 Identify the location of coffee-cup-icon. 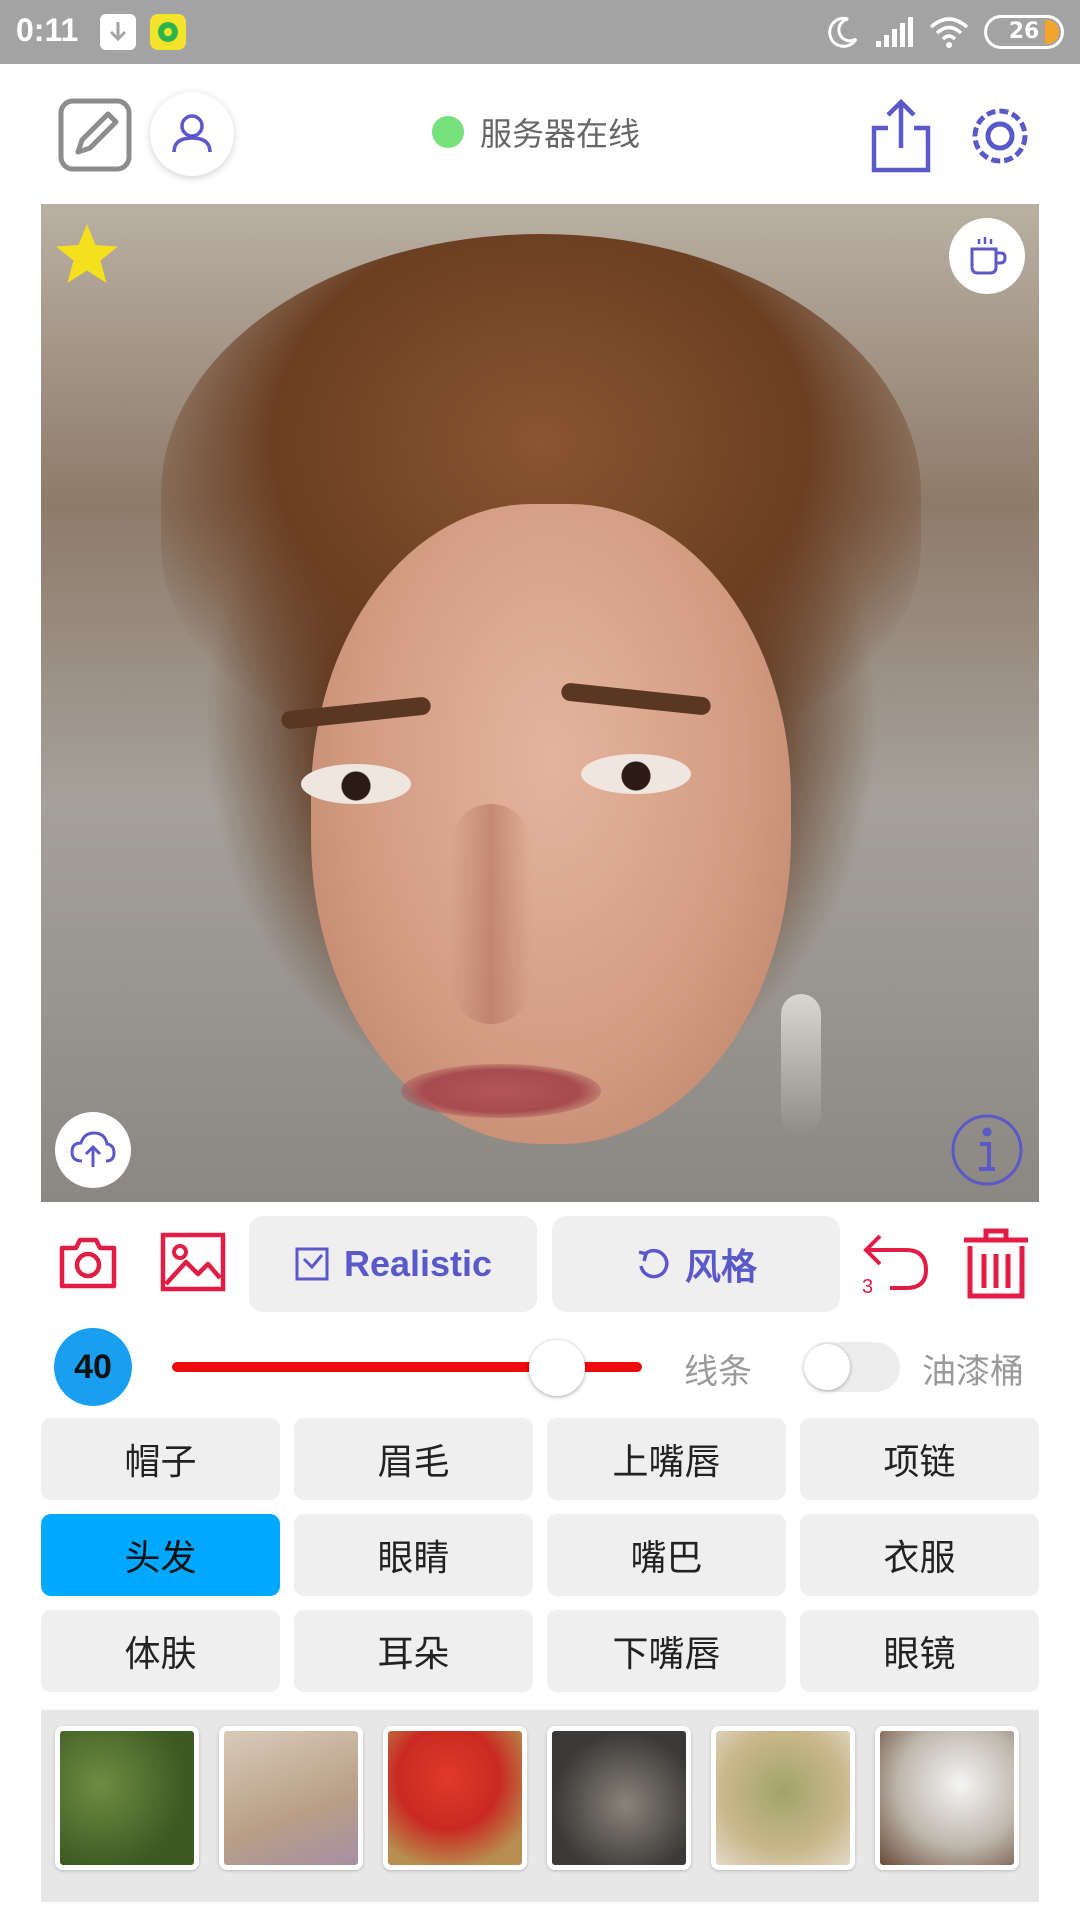
(988, 256).